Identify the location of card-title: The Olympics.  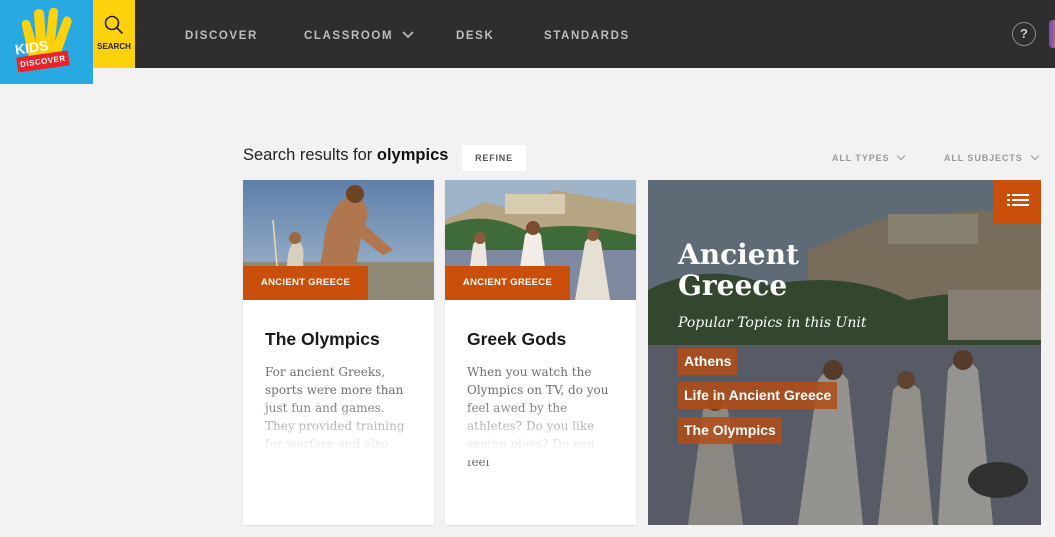
(322, 339).